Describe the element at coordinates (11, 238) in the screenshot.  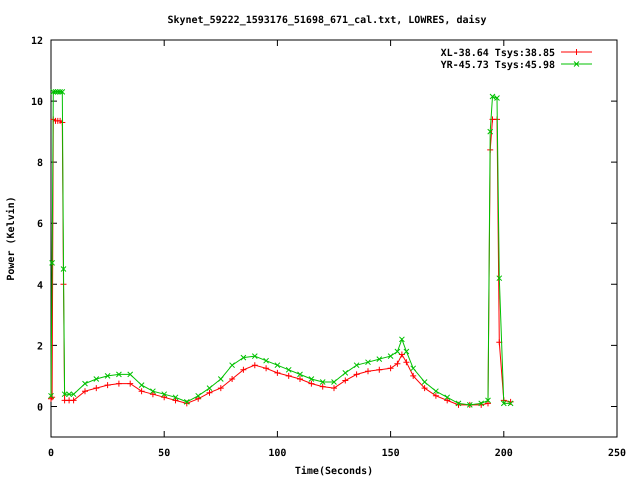
I see `axis-label: Power (Kelvin)` at that location.